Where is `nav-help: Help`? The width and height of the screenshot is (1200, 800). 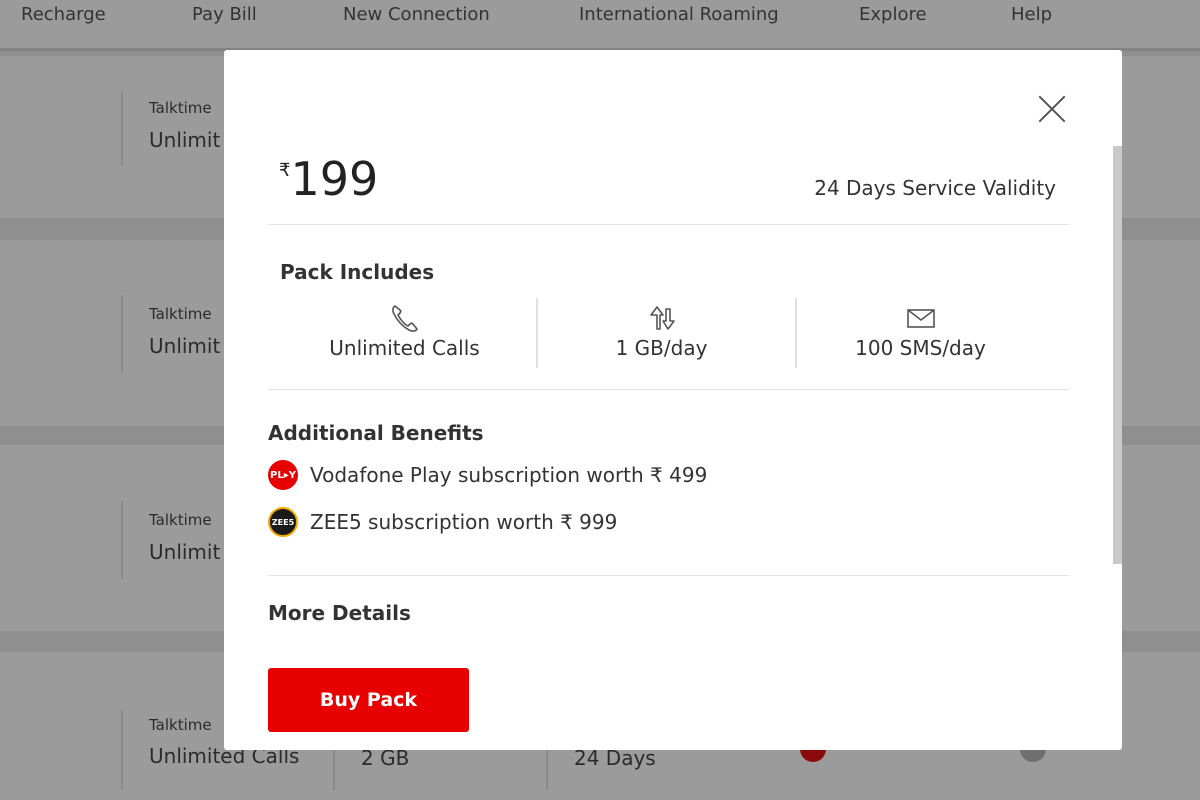
nav-help: Help is located at coordinates (1031, 14).